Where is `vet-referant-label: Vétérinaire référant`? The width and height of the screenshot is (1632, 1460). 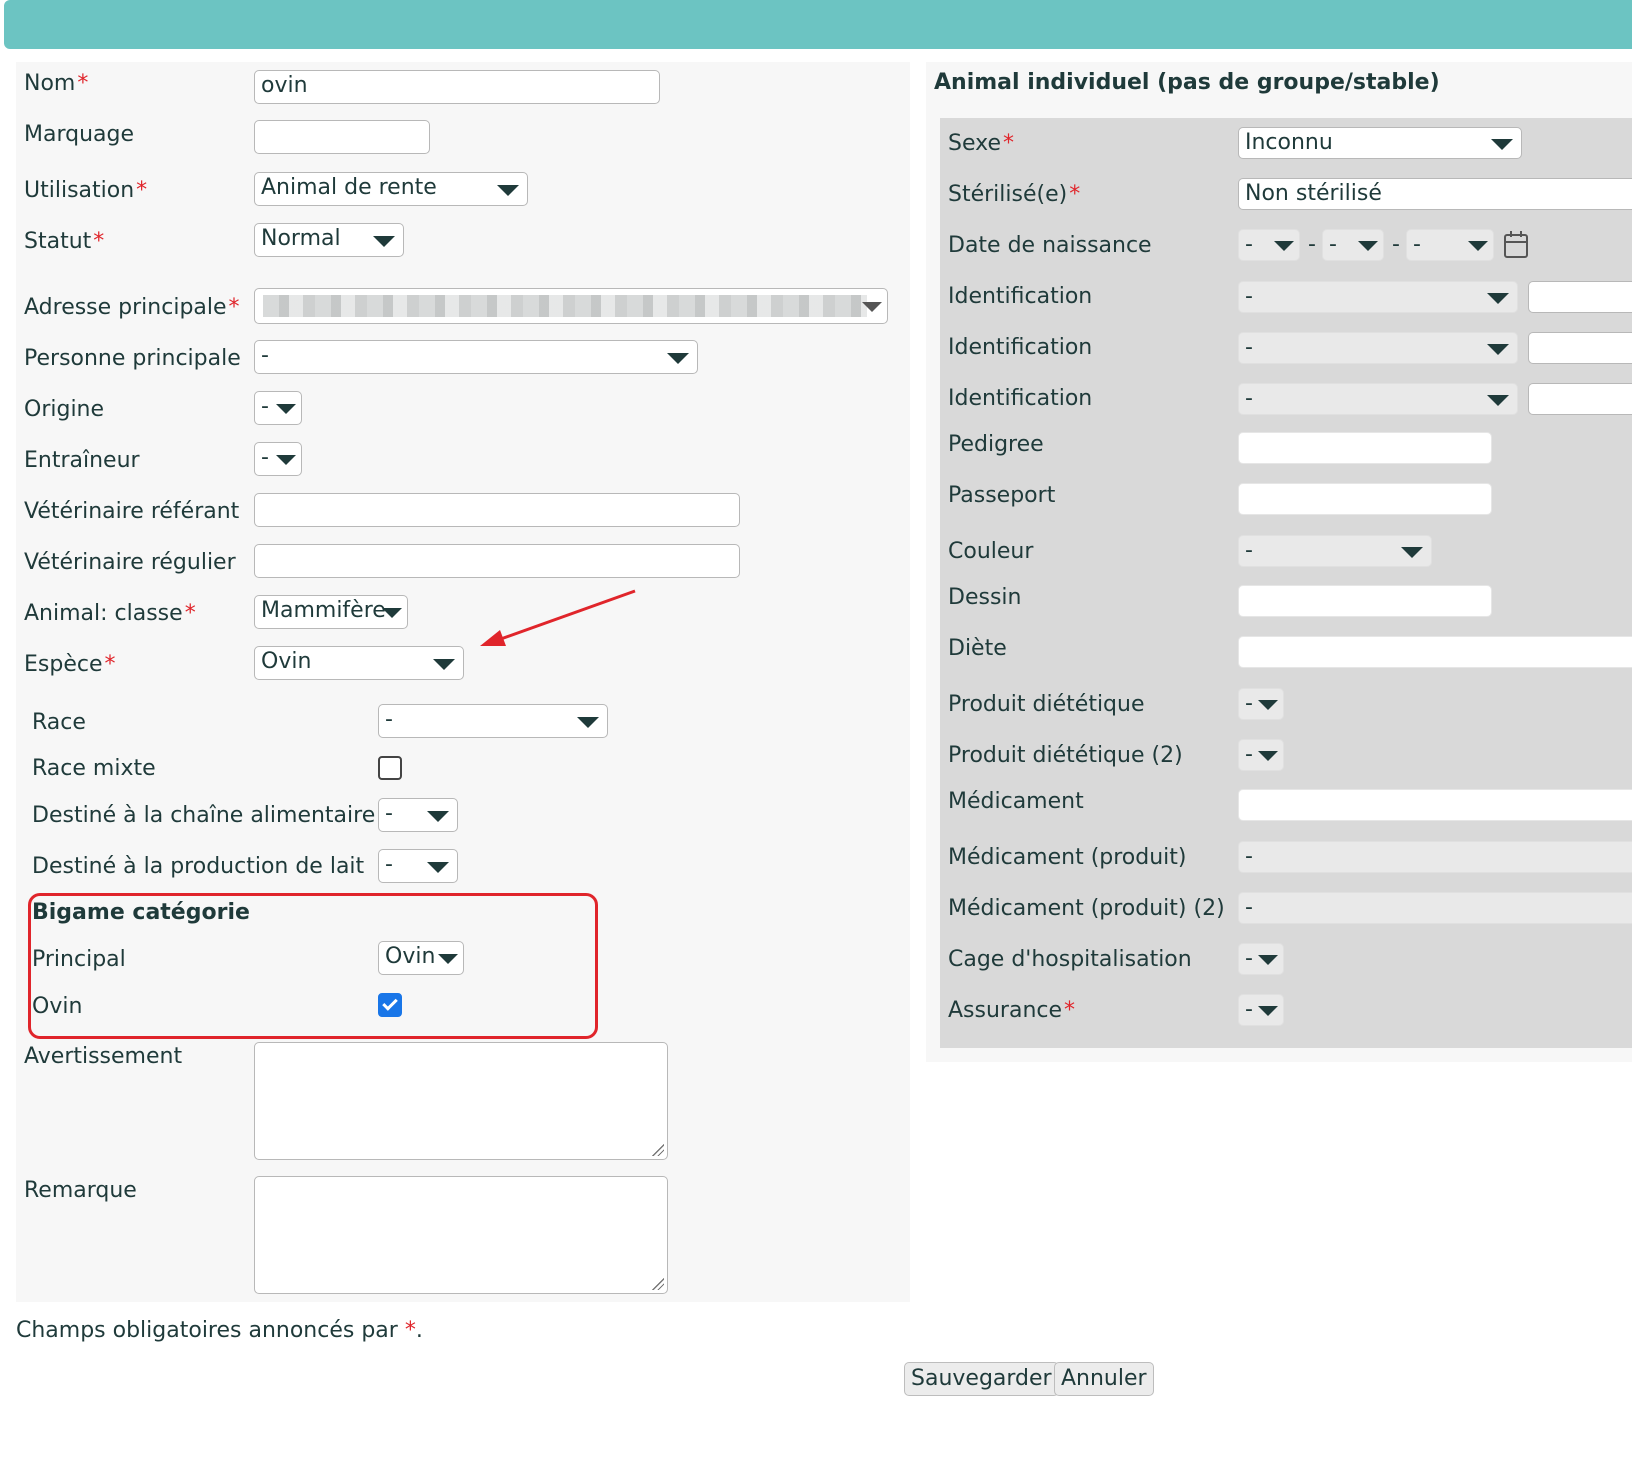 vet-referant-label: Vétérinaire référant is located at coordinates (132, 511).